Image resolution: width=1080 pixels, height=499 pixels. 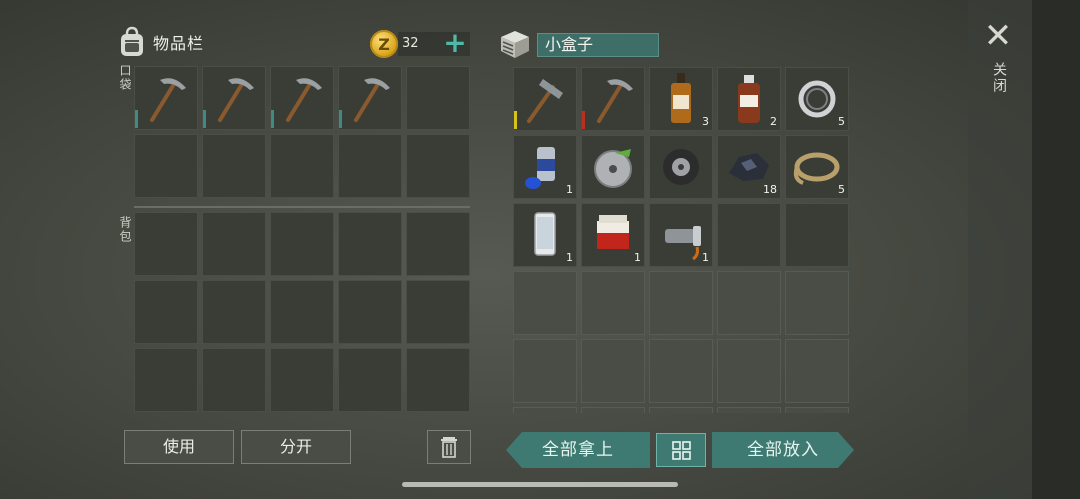 What do you see at coordinates (302, 207) in the screenshot?
I see `section-divider` at bounding box center [302, 207].